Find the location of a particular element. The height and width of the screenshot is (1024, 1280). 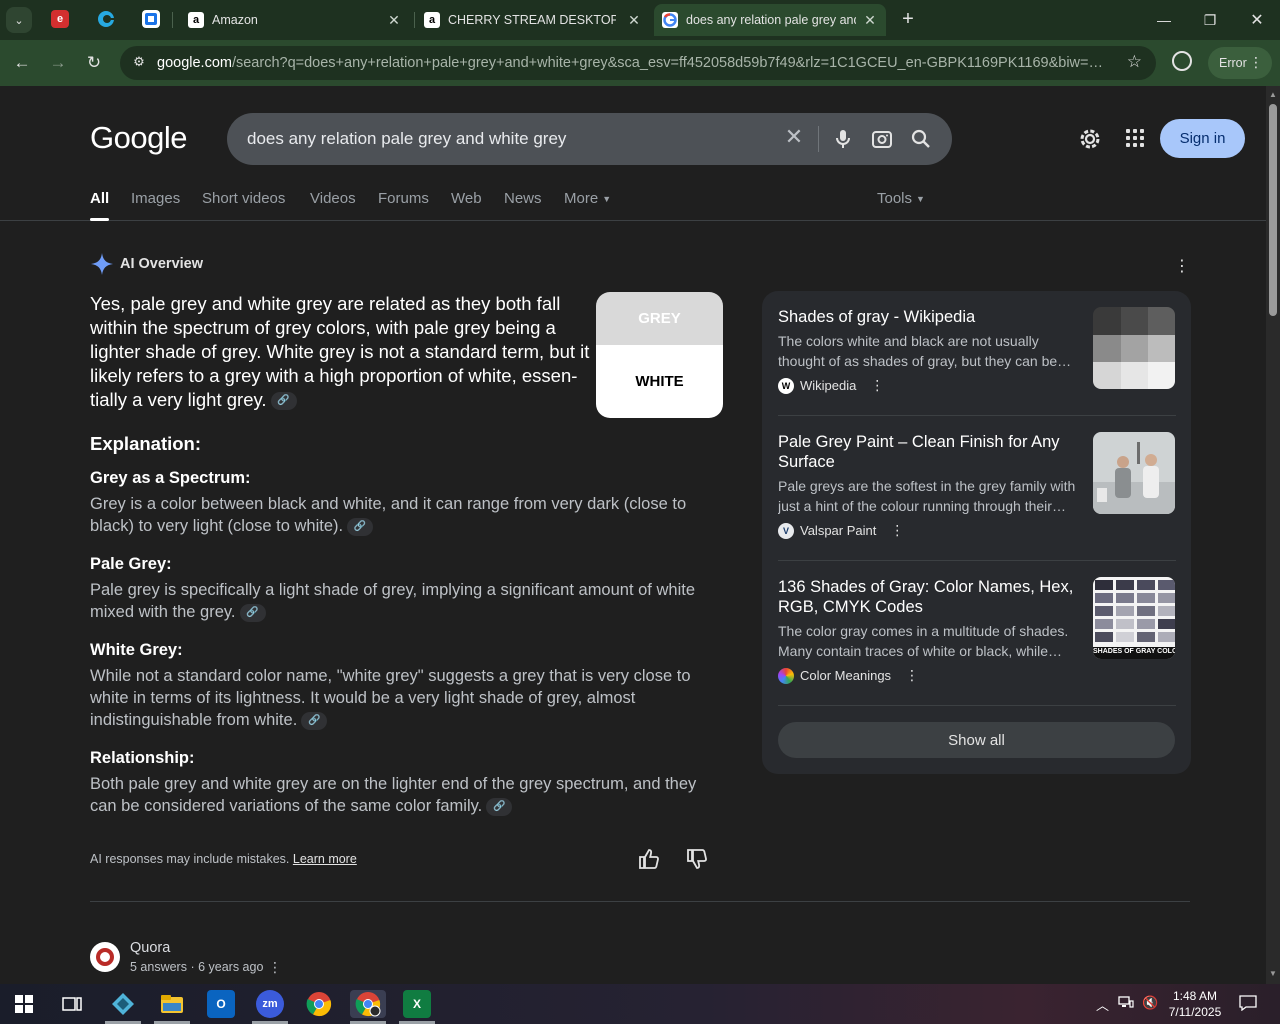

result-site-name: Quora is located at coordinates (150, 948).